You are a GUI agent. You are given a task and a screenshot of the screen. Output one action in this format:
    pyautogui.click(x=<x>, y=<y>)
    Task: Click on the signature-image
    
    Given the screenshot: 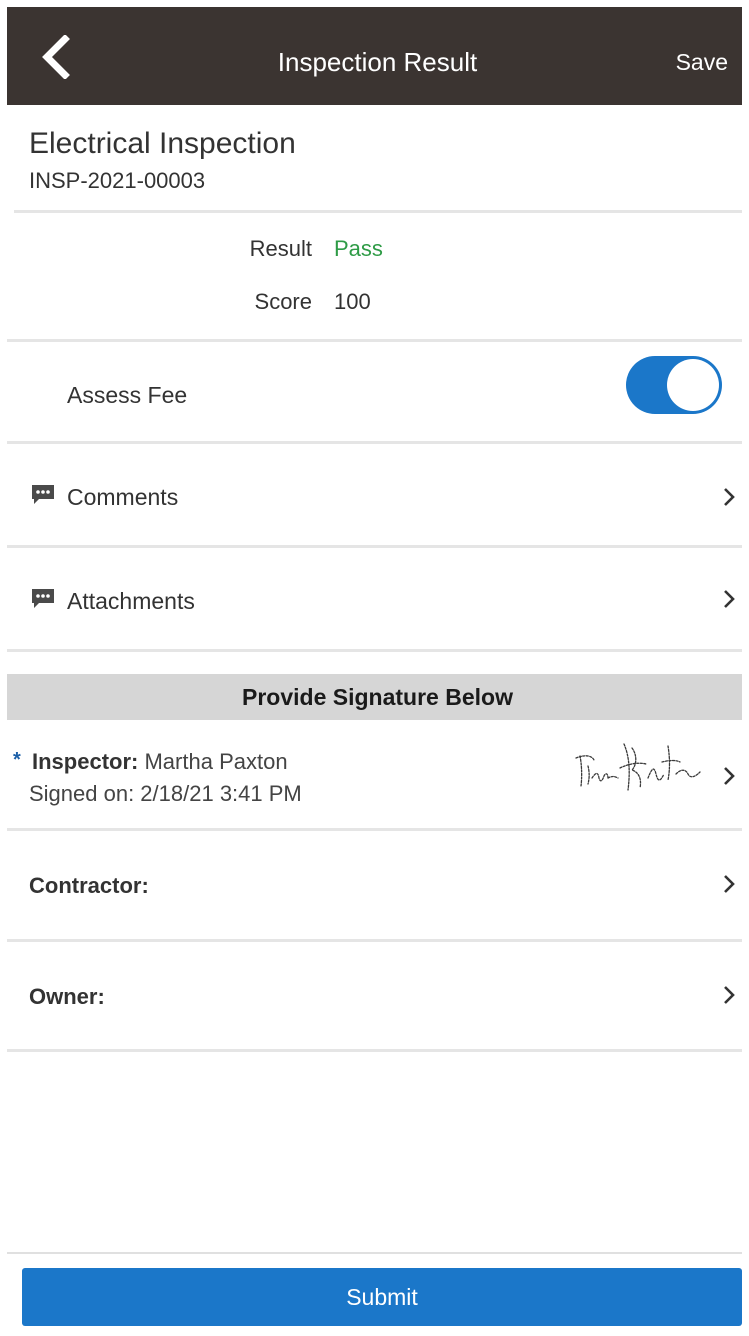 What is the action you would take?
    pyautogui.click(x=638, y=767)
    